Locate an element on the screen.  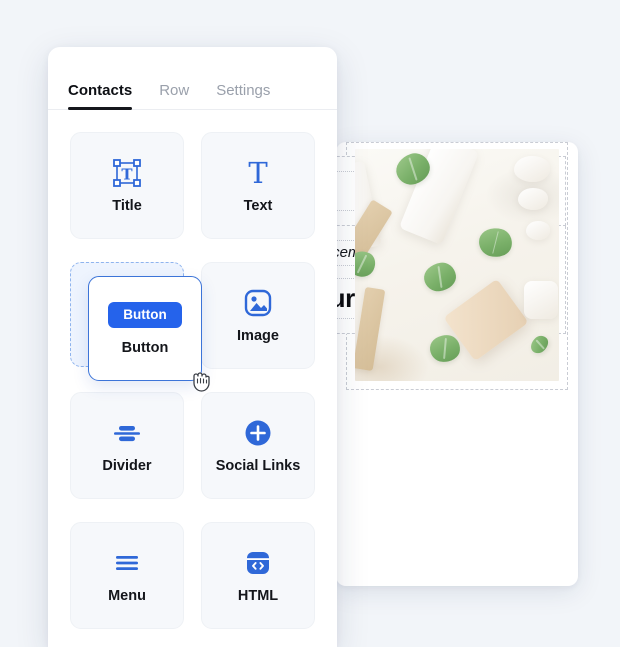
text-t-icon: T is located at coordinates (258, 173).